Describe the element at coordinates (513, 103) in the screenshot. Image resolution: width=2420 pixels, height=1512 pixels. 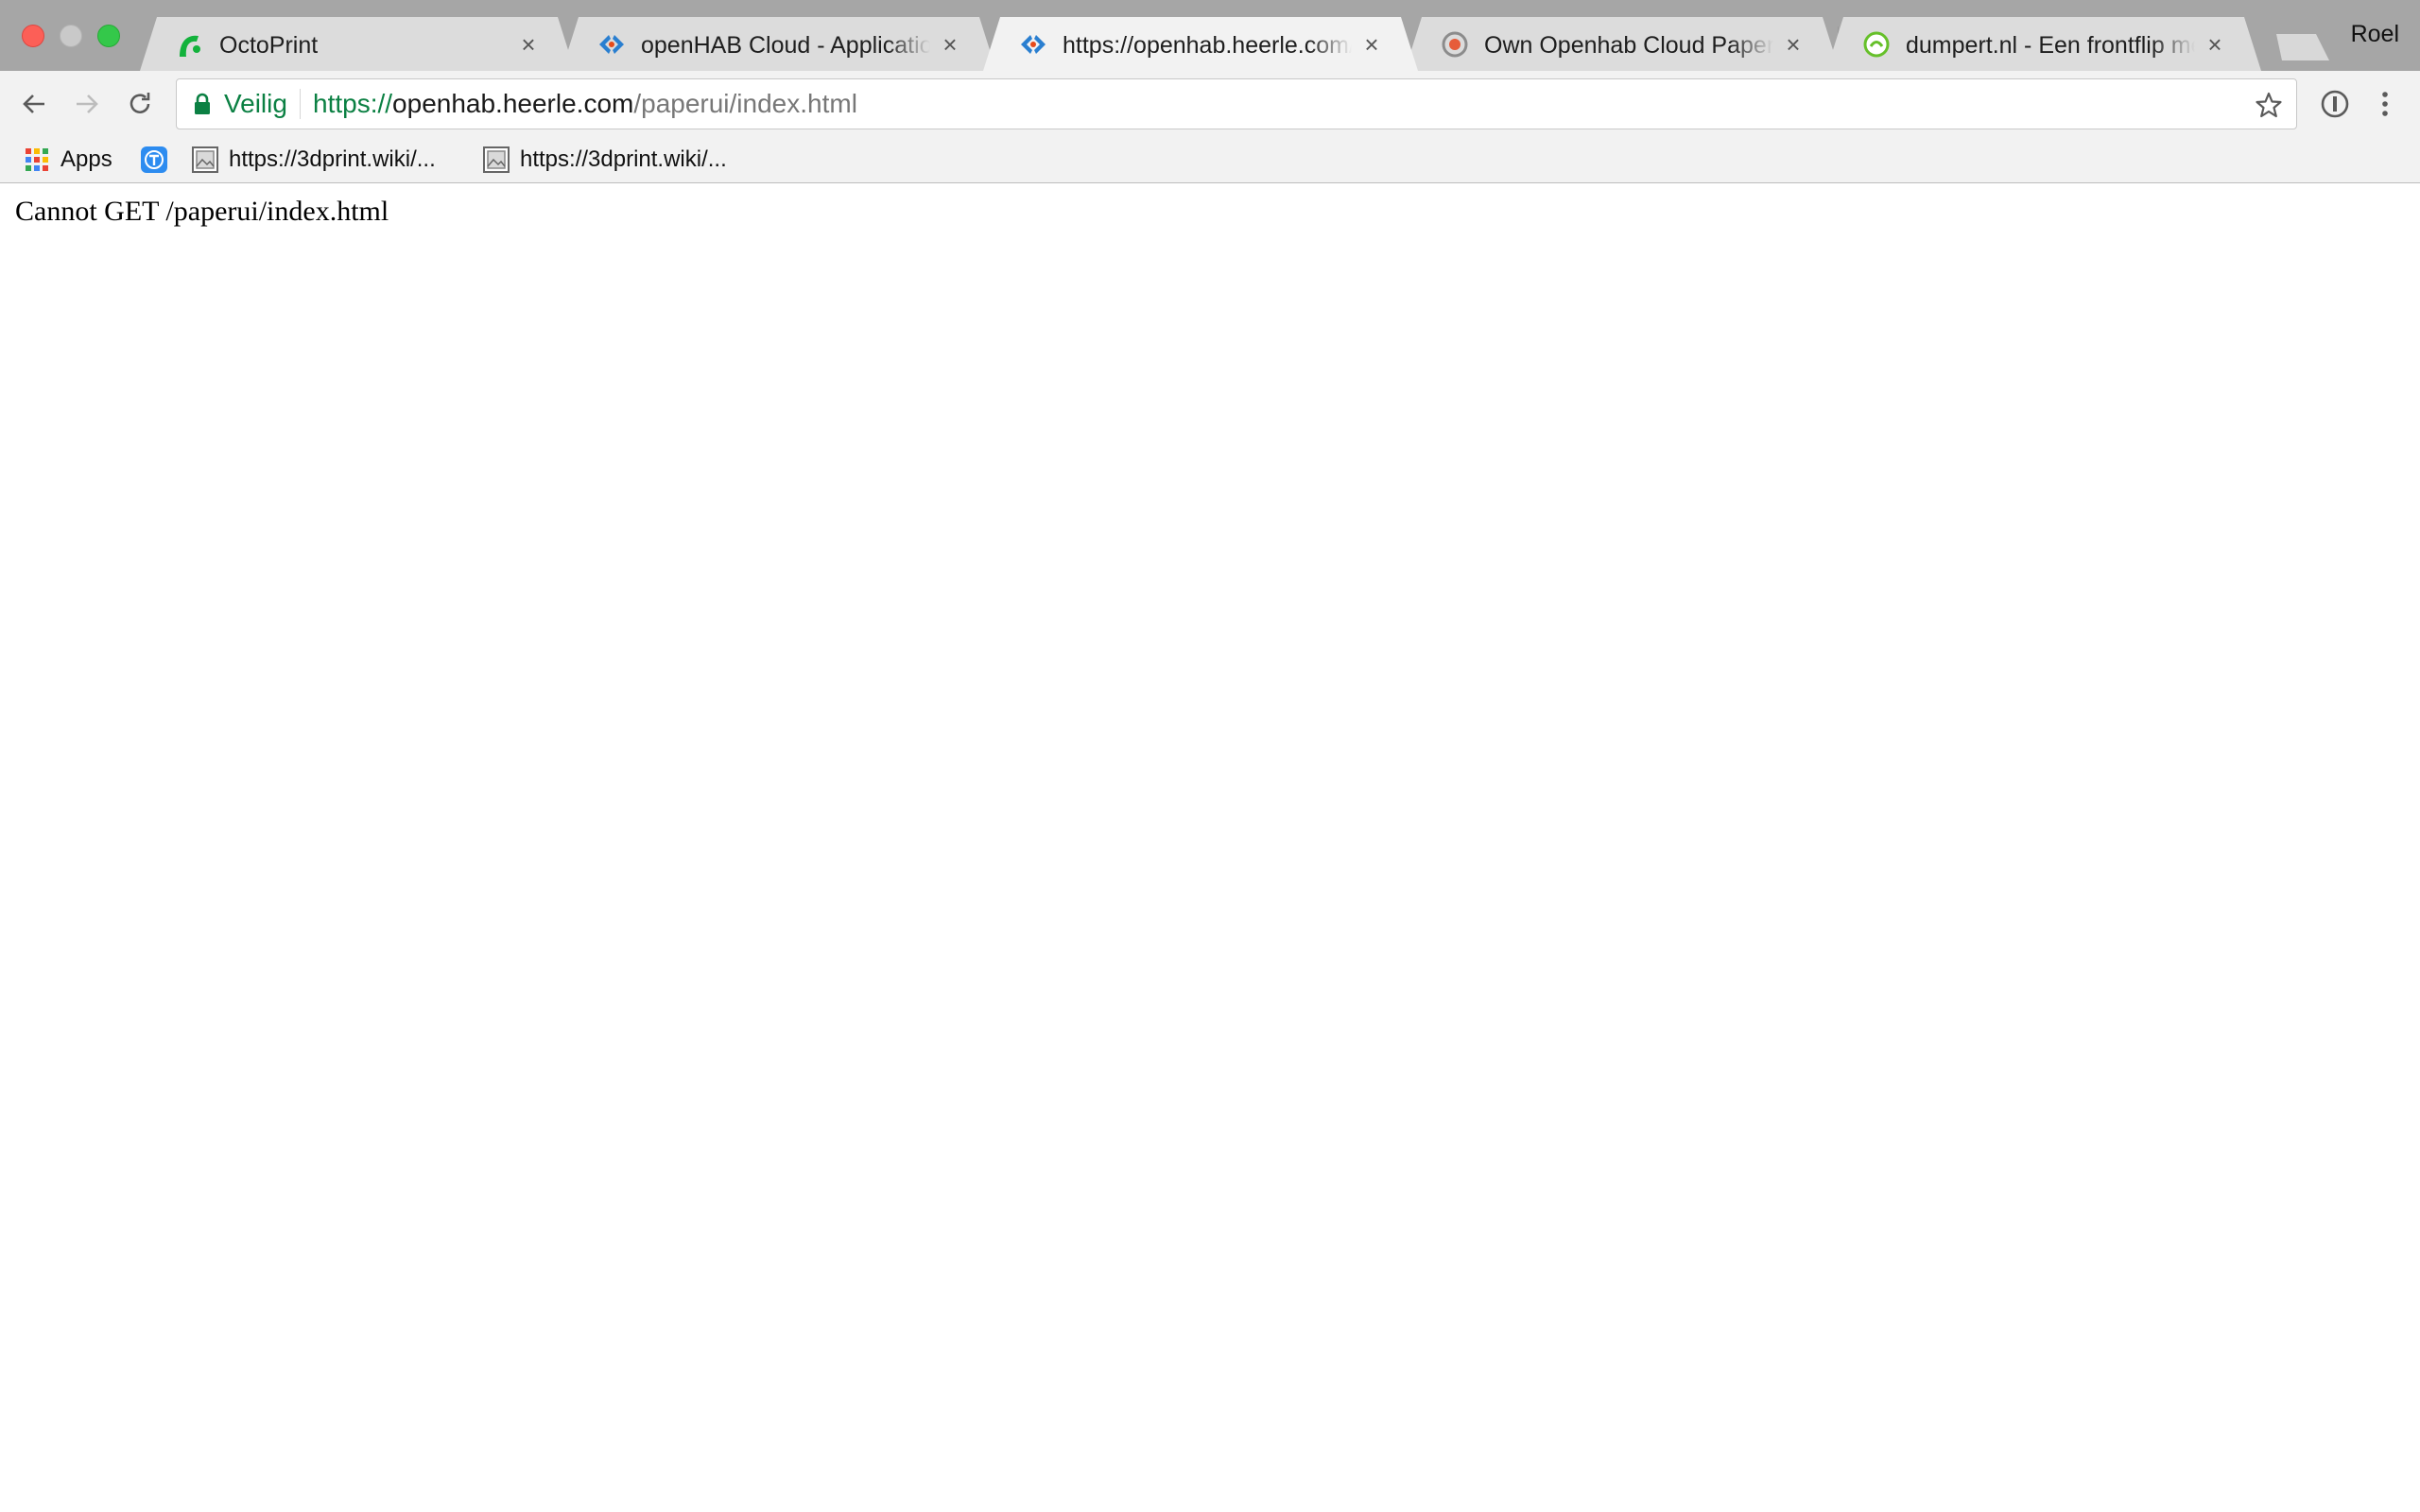
I see `url-host: openhab.heerle.com` at that location.